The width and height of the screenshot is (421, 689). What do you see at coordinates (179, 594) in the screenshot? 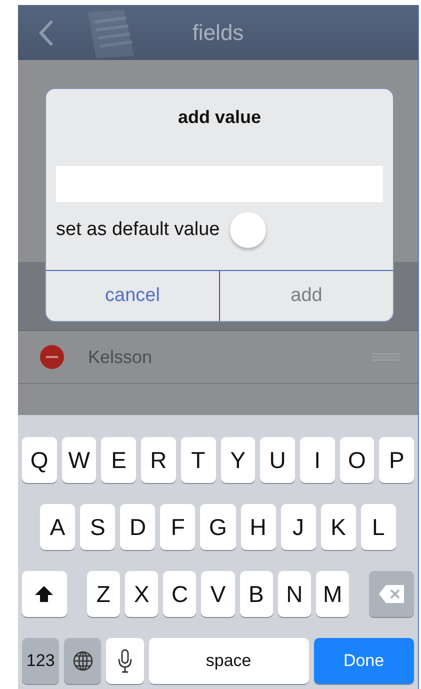
I see `letter-key: C` at bounding box center [179, 594].